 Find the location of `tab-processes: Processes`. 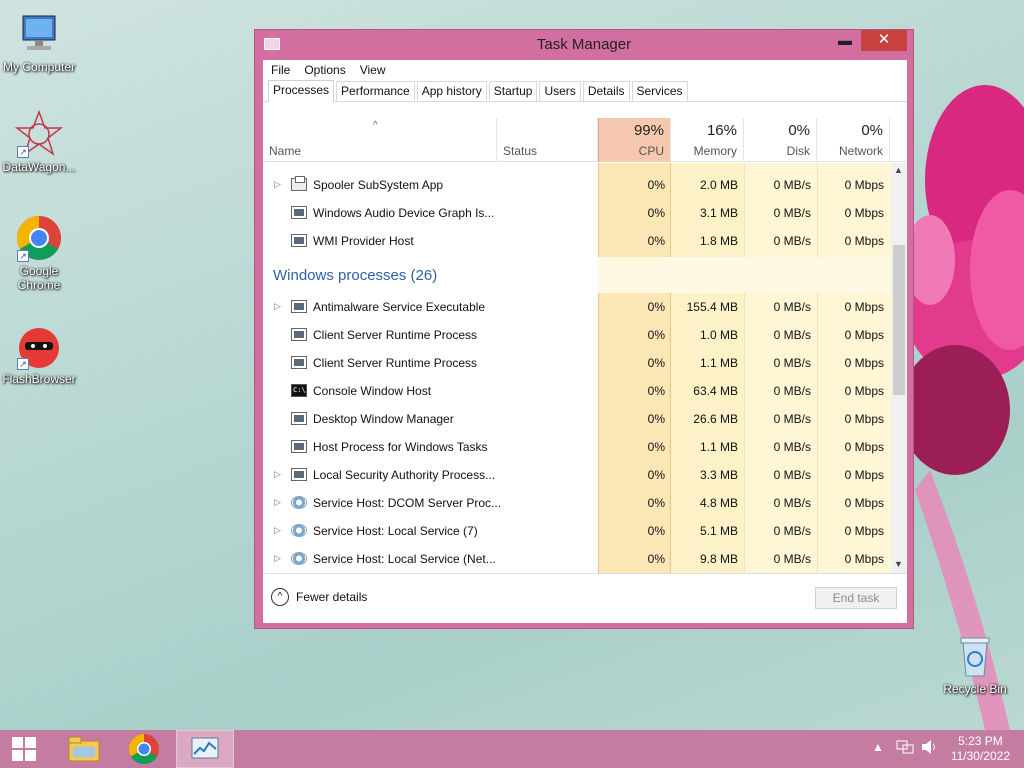

tab-processes: Processes is located at coordinates (301, 91).